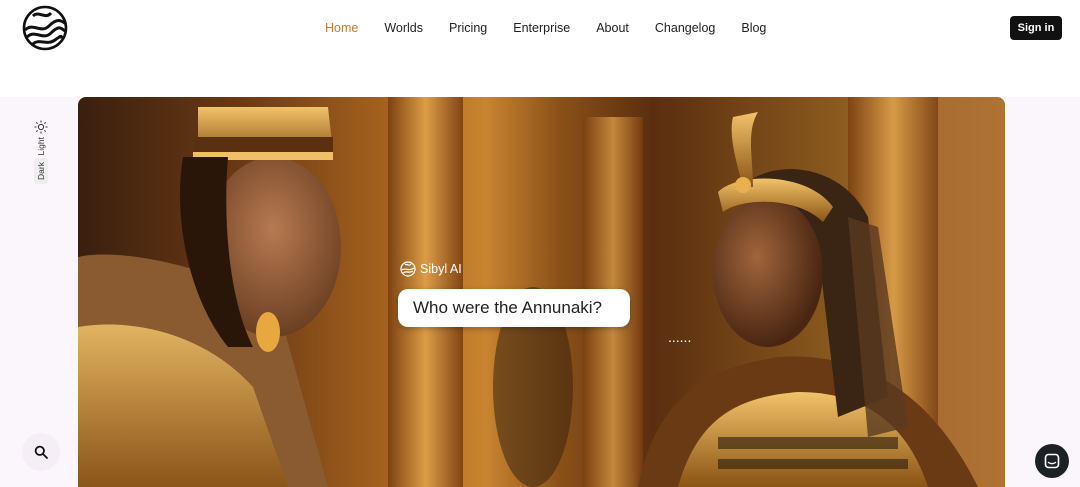 The height and width of the screenshot is (487, 1080). I want to click on brand-label: Sibyl AI, so click(441, 269).